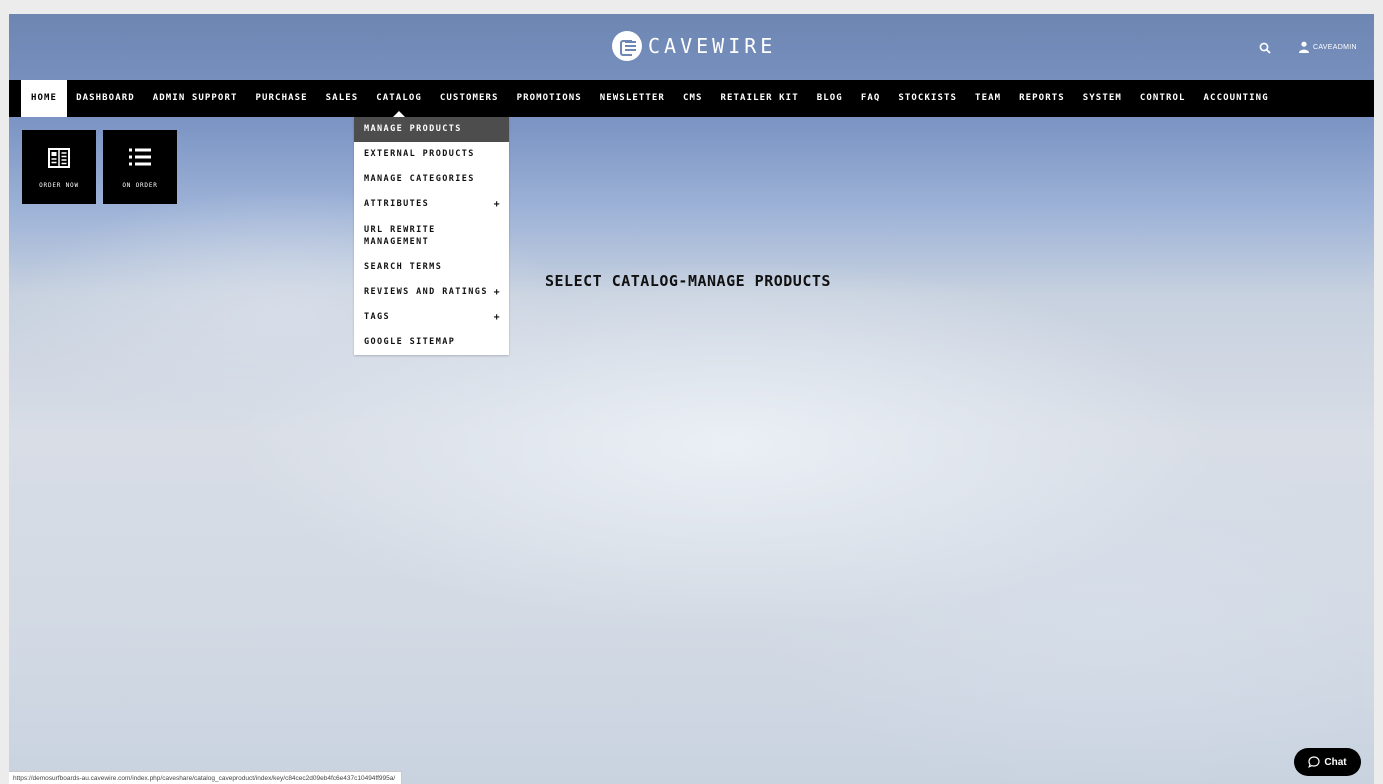 The width and height of the screenshot is (1383, 784). What do you see at coordinates (403, 267) in the screenshot?
I see `menu-item-label: SEARCH TERMS` at bounding box center [403, 267].